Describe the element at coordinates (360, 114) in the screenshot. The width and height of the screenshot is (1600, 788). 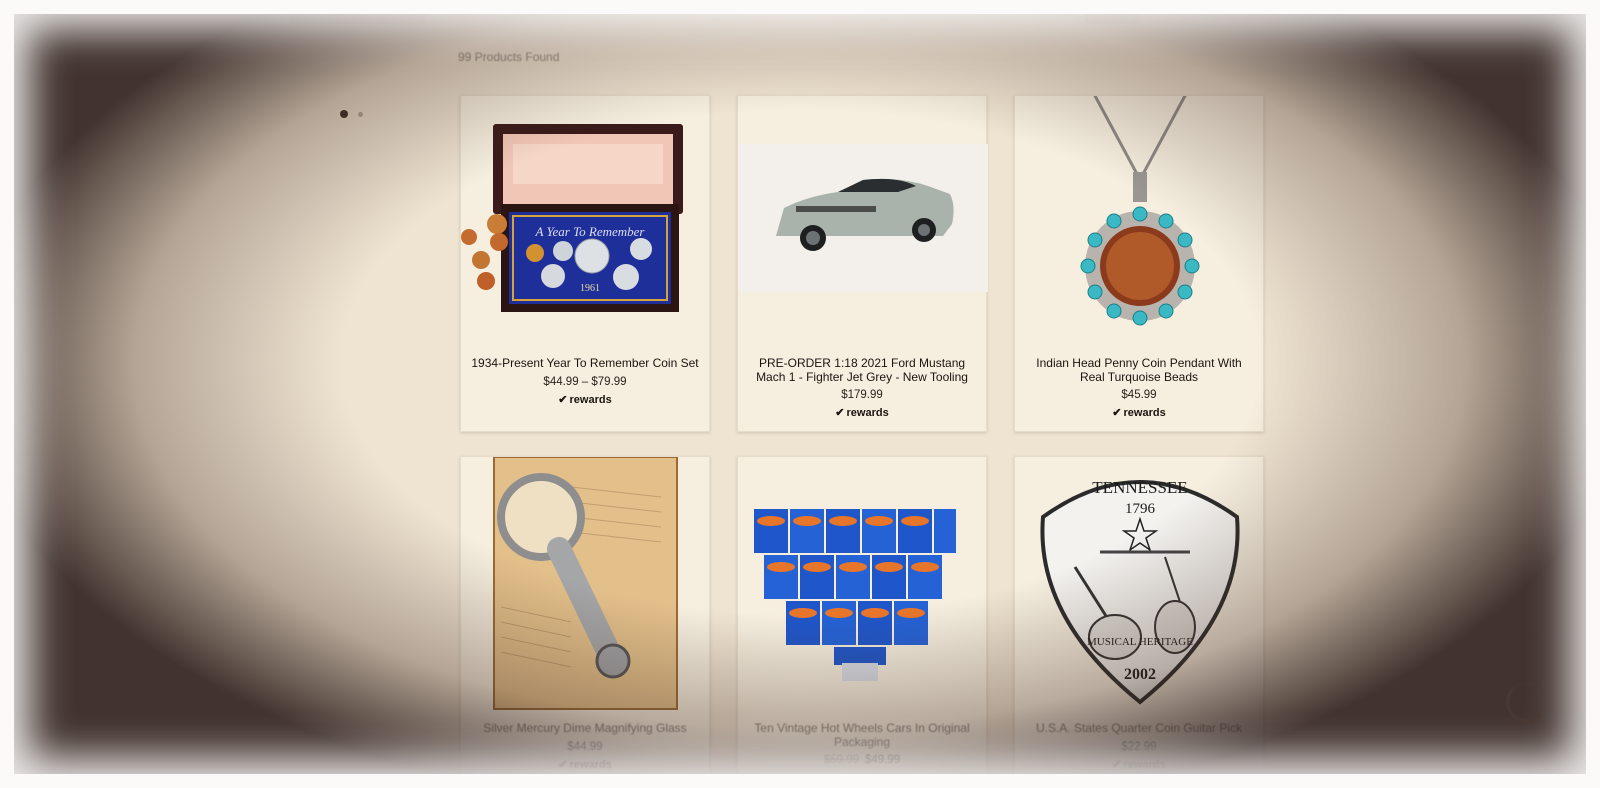
I see `carousel-dot` at that location.